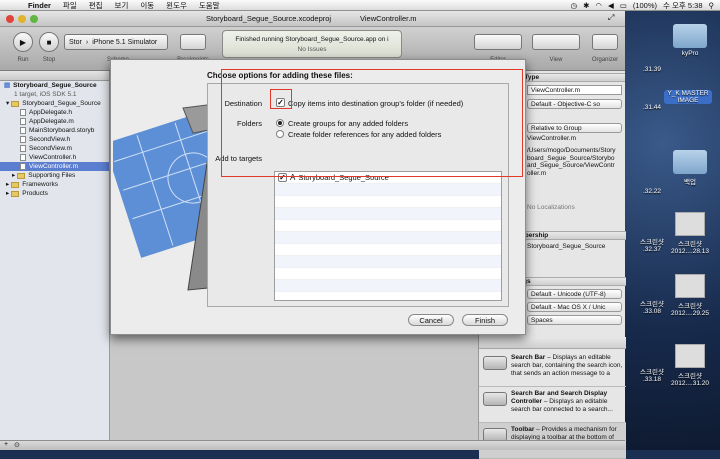 The width and height of the screenshot is (720, 459). What do you see at coordinates (556, 42) in the screenshot?
I see `view-control` at bounding box center [556, 42].